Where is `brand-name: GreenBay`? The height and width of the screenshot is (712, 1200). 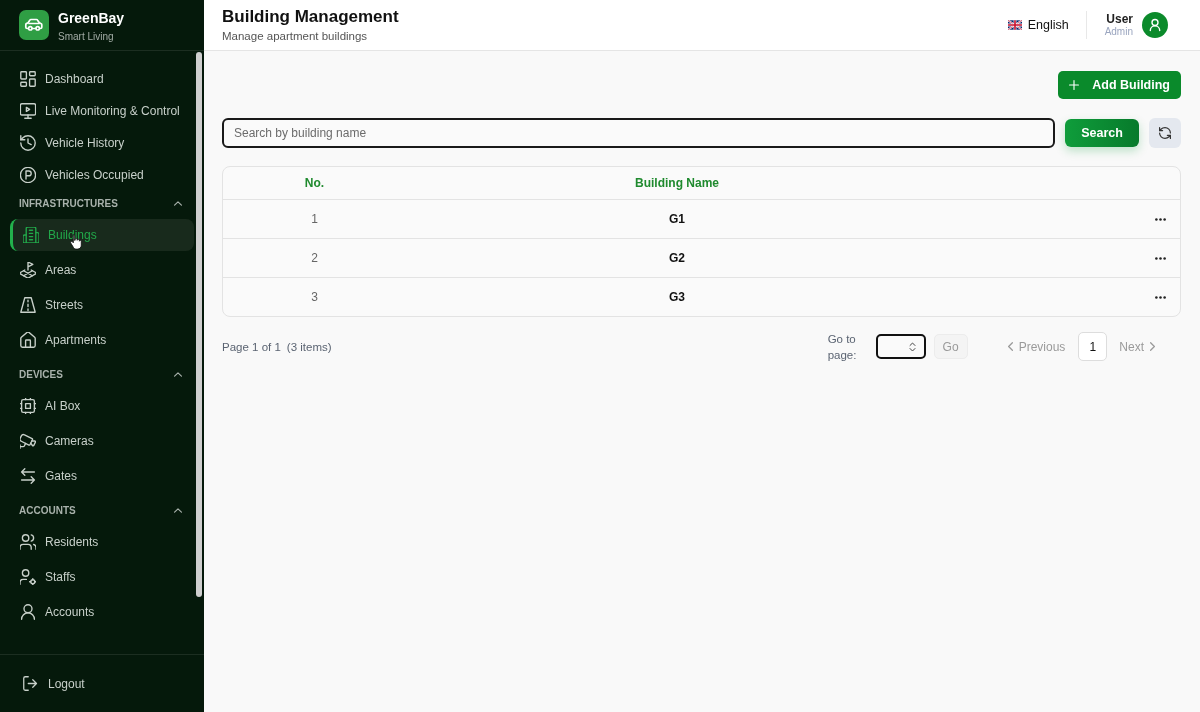
brand-name: GreenBay is located at coordinates (91, 18).